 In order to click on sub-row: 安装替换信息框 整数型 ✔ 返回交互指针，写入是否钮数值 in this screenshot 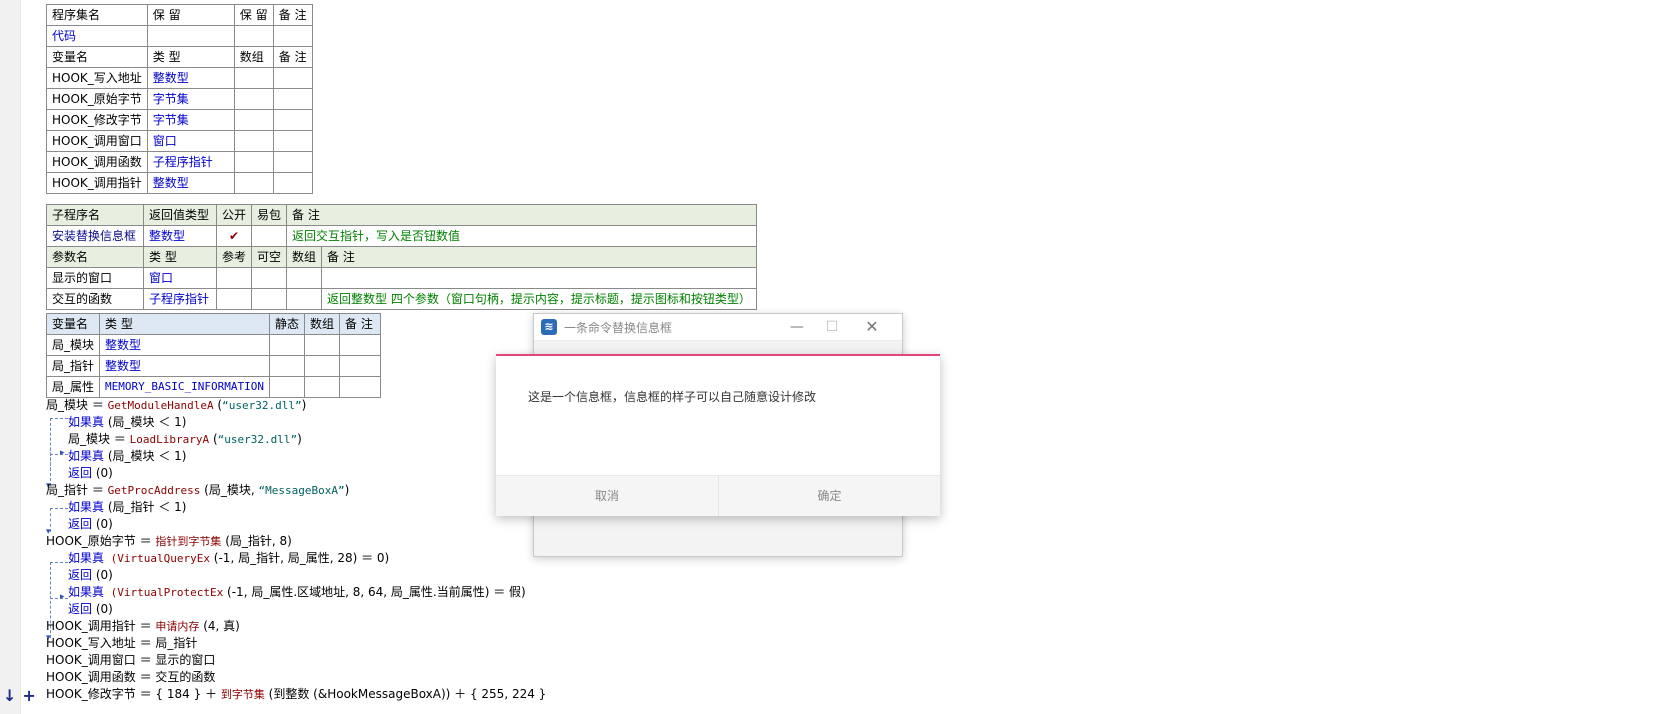, I will do `click(401, 236)`.